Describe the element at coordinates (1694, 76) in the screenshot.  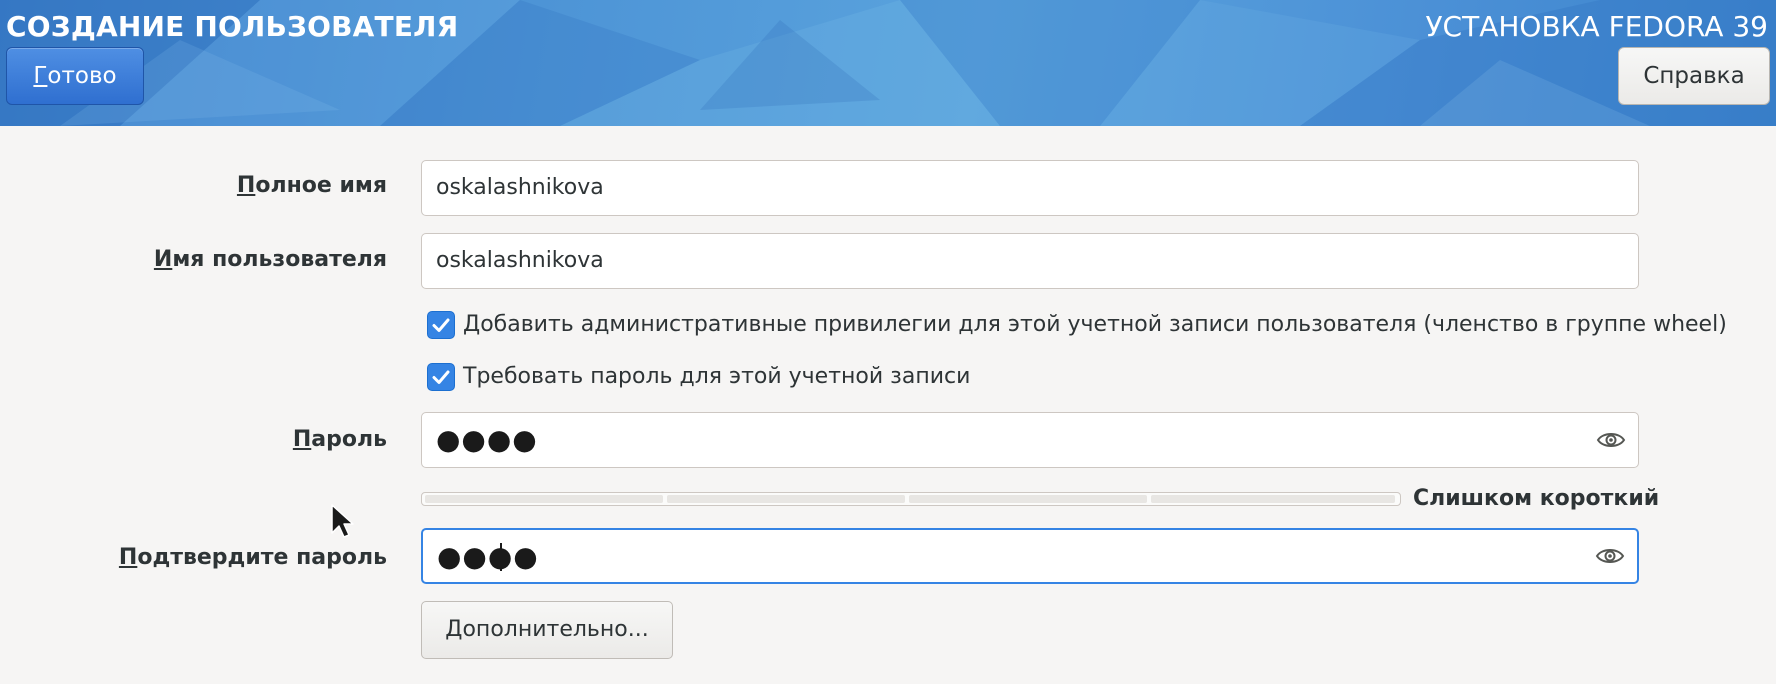
I see `help-button: Справка` at that location.